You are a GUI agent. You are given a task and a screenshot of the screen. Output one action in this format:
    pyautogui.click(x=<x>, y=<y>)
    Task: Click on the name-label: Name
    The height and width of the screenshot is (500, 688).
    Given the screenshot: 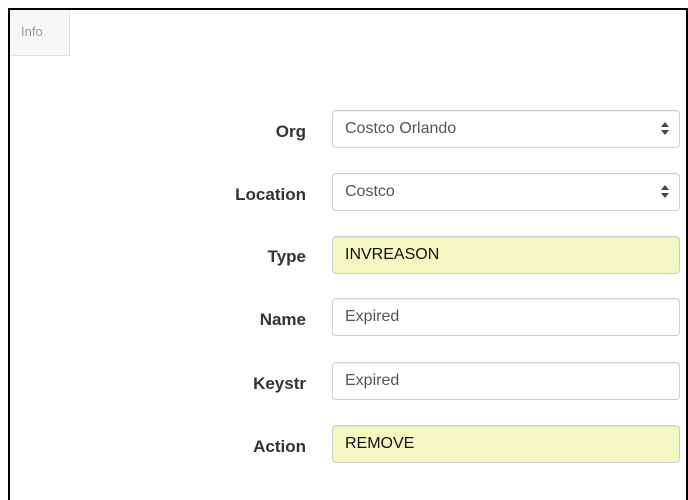 What is the action you would take?
    pyautogui.click(x=282, y=319)
    